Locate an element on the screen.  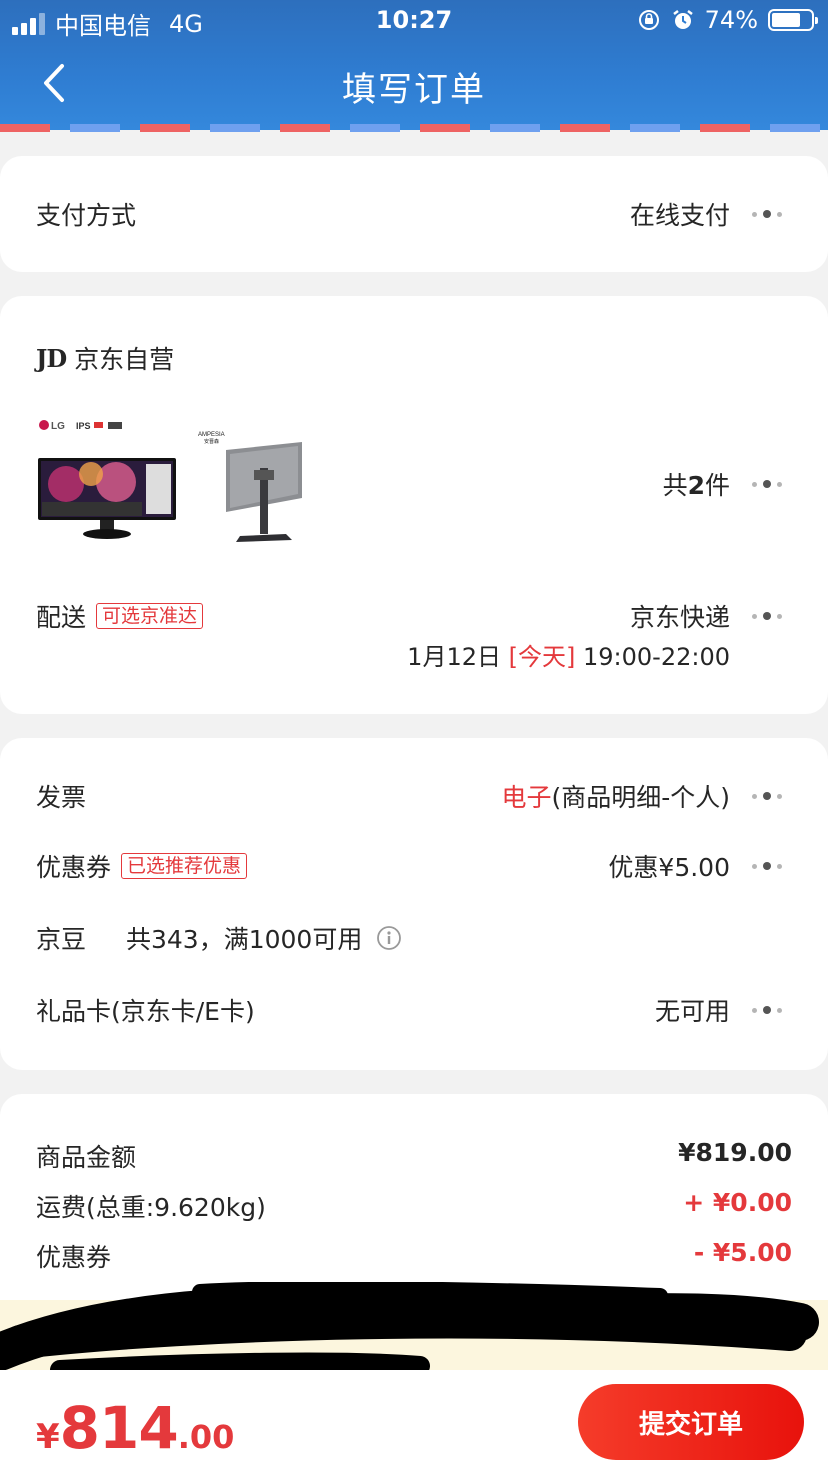
airmail-stripe is located at coordinates (414, 128).